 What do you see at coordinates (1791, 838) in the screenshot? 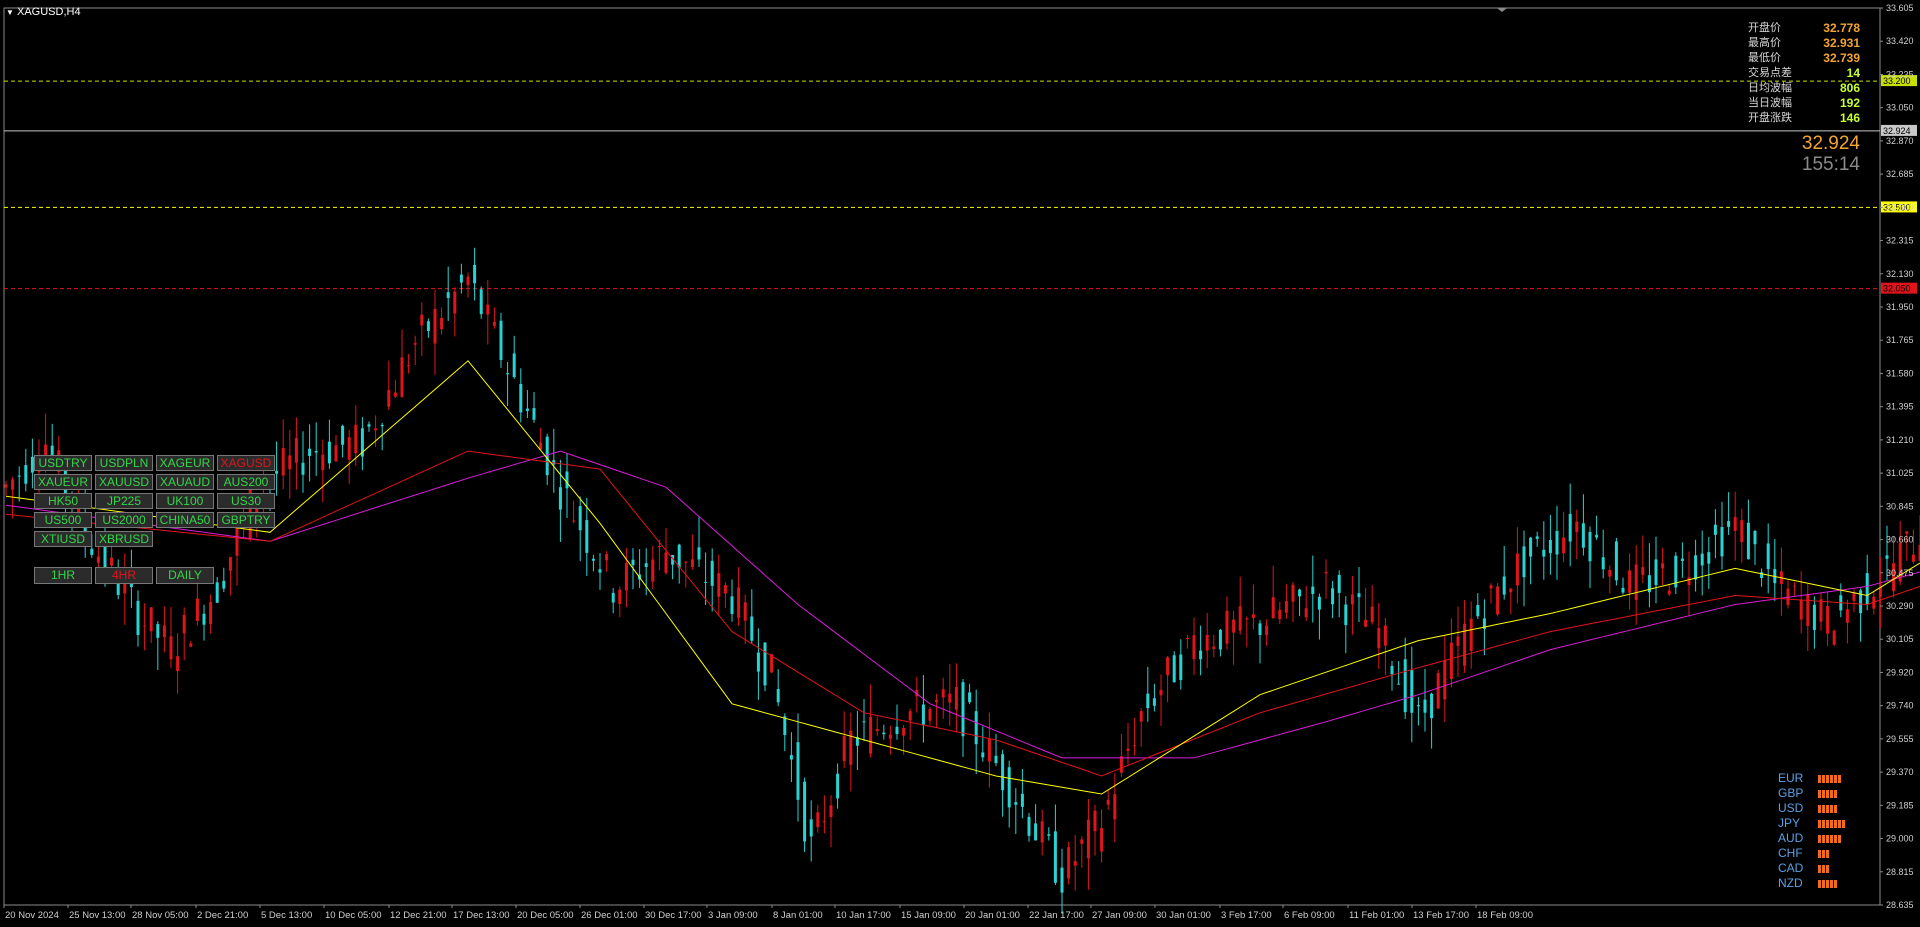
I see `currency-name: AUD` at bounding box center [1791, 838].